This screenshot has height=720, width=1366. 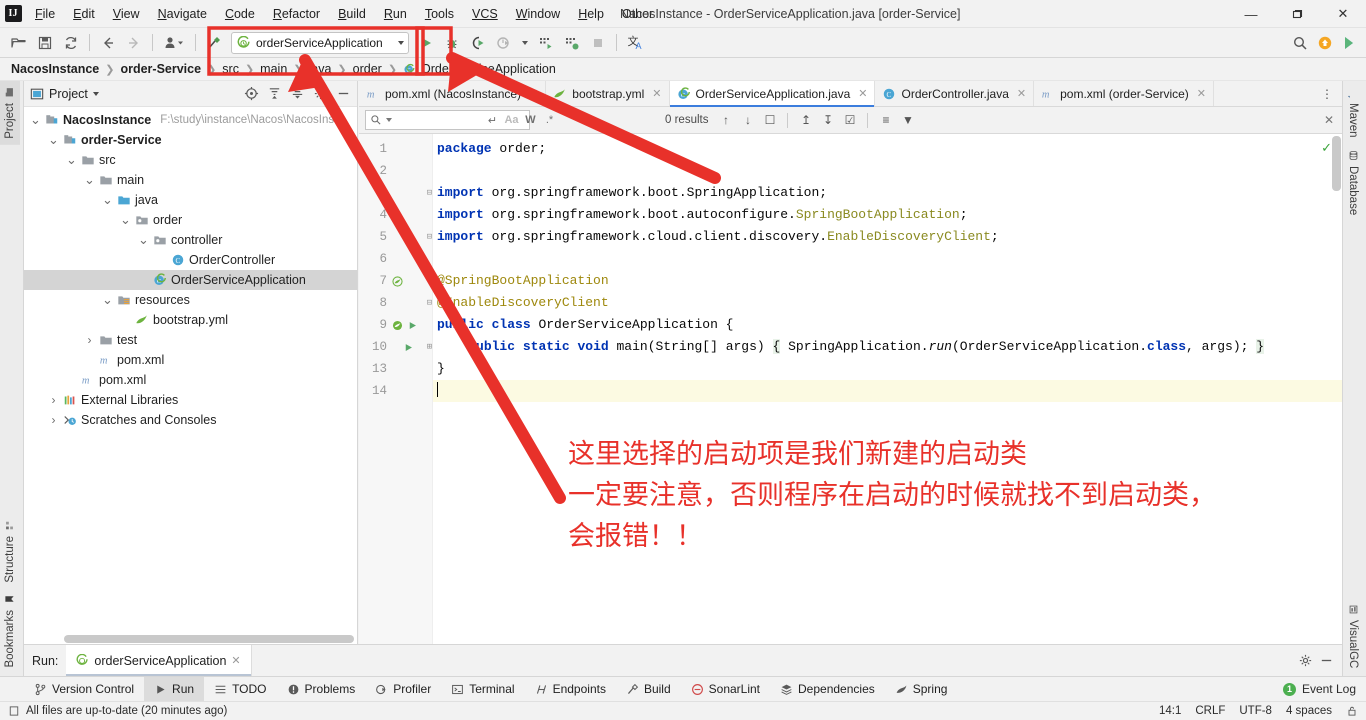 What do you see at coordinates (849, 120) in the screenshot?
I see `select-occurrences-icon: ☑` at bounding box center [849, 120].